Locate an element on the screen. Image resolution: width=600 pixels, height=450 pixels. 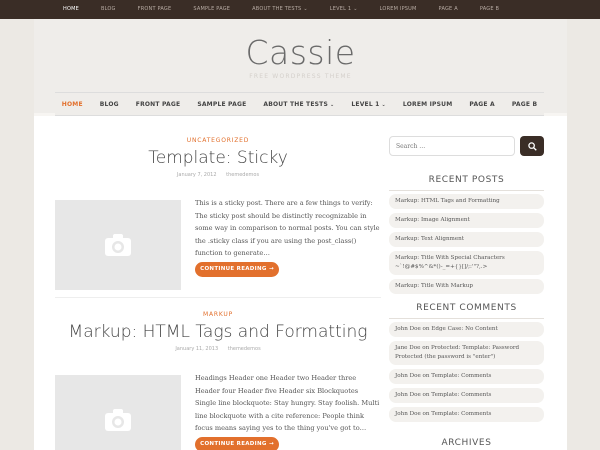
search-form is located at coordinates (466, 146).